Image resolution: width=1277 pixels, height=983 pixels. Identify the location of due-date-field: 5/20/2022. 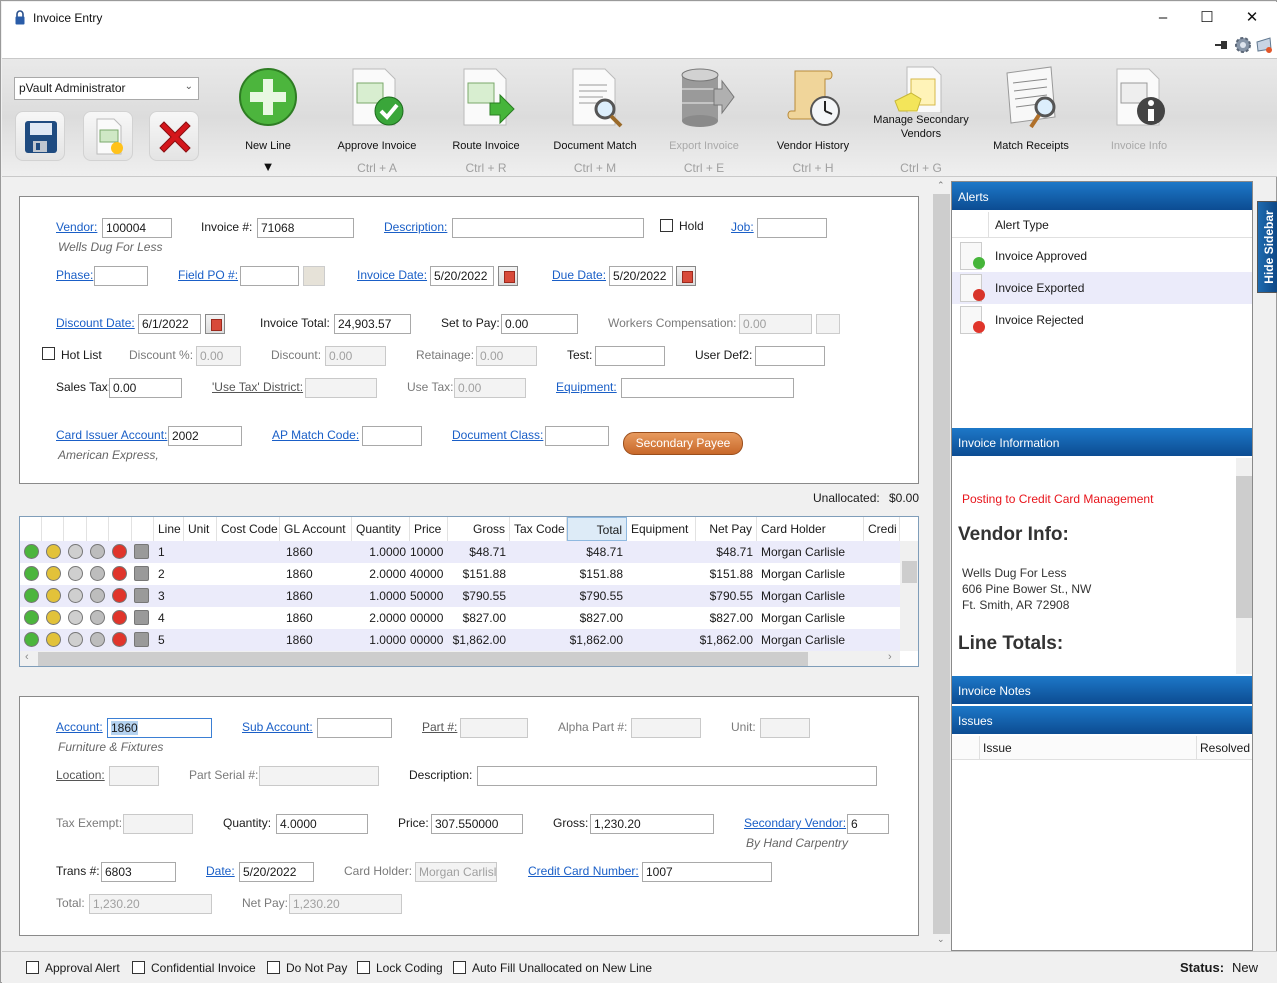
(641, 276).